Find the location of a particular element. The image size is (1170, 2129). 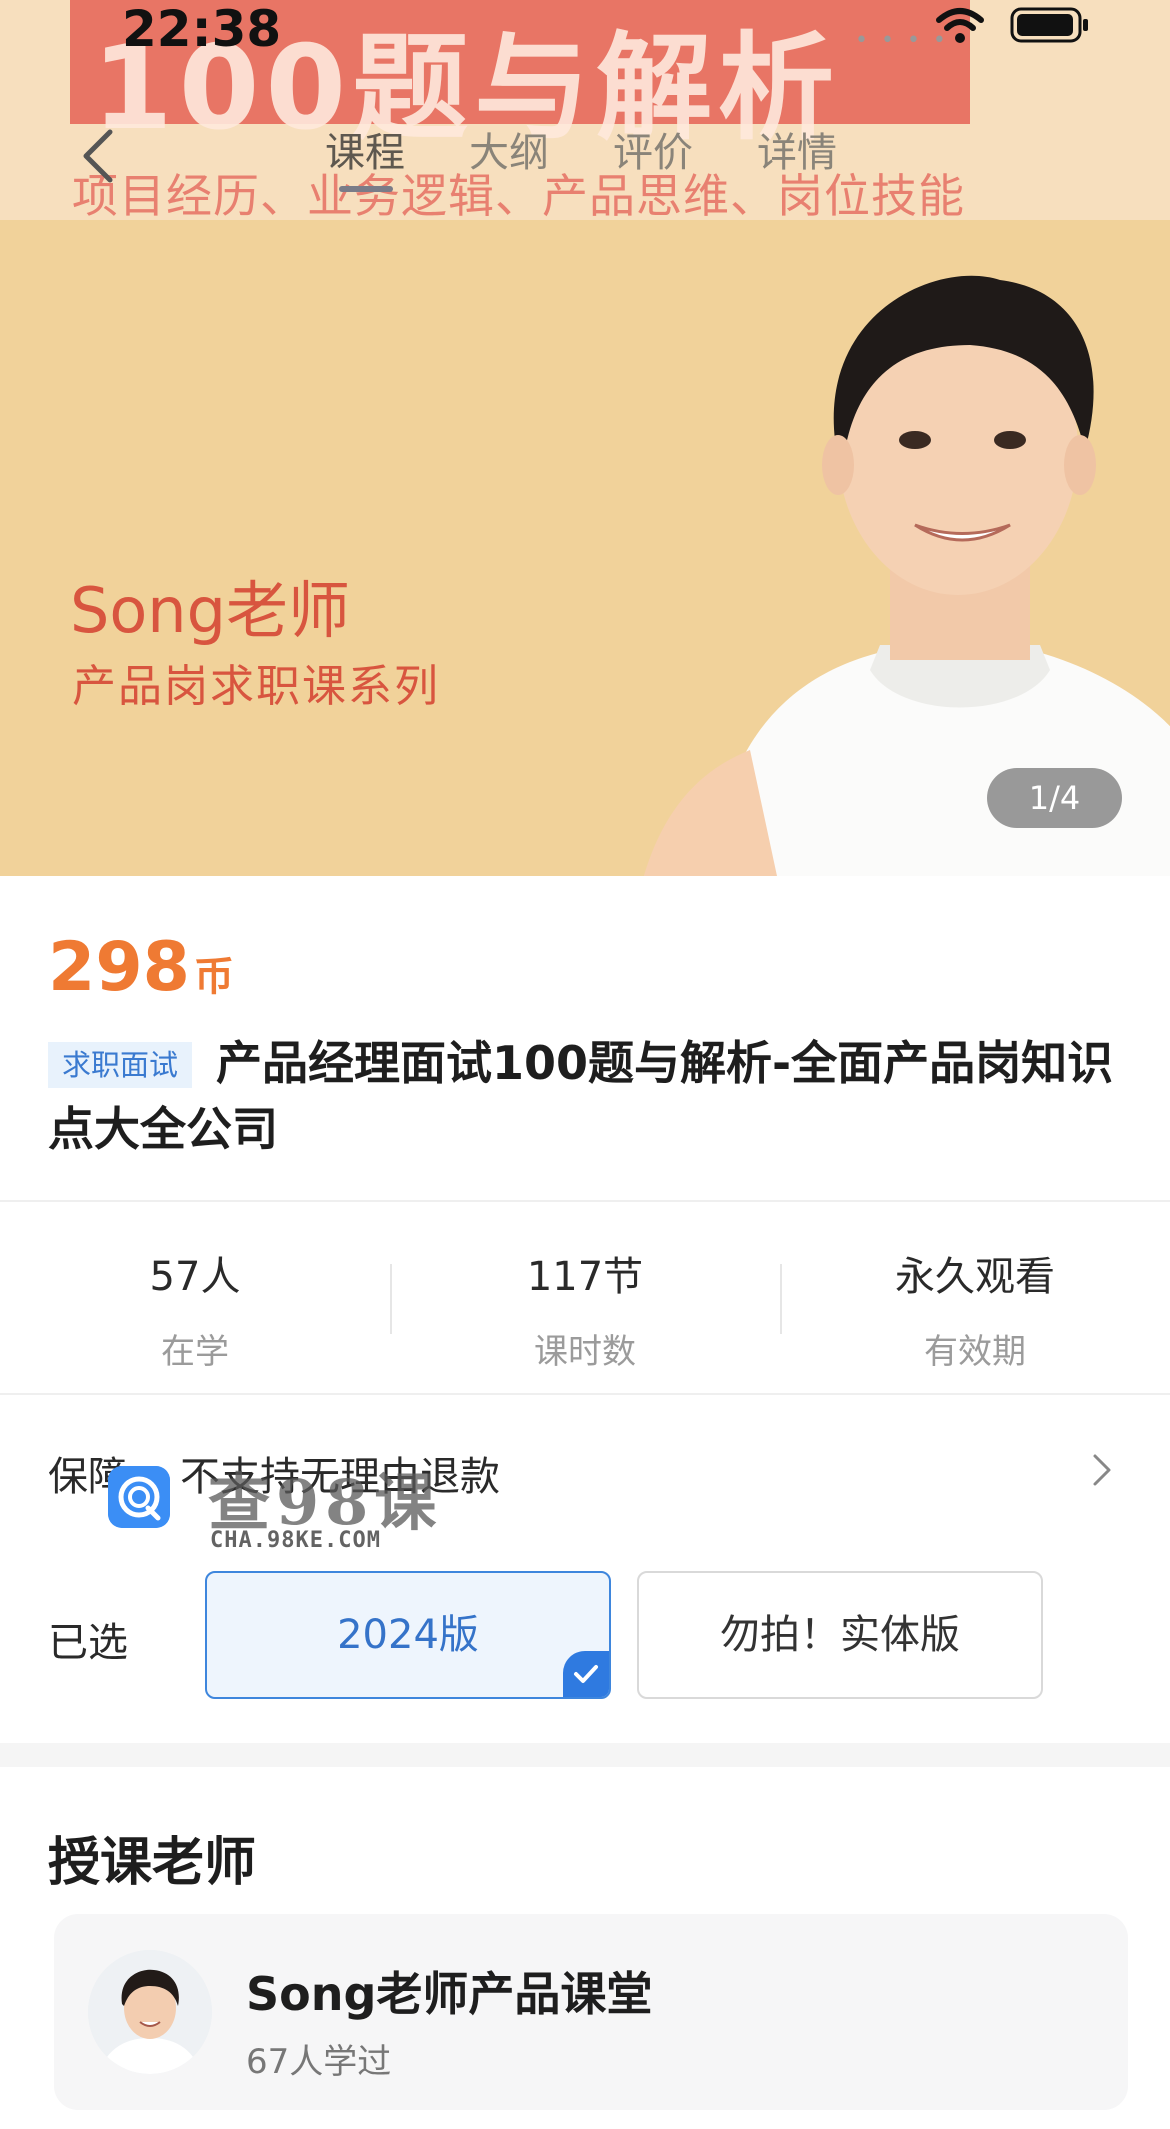

course-category-tag: 求职面试 is located at coordinates (120, 1065).